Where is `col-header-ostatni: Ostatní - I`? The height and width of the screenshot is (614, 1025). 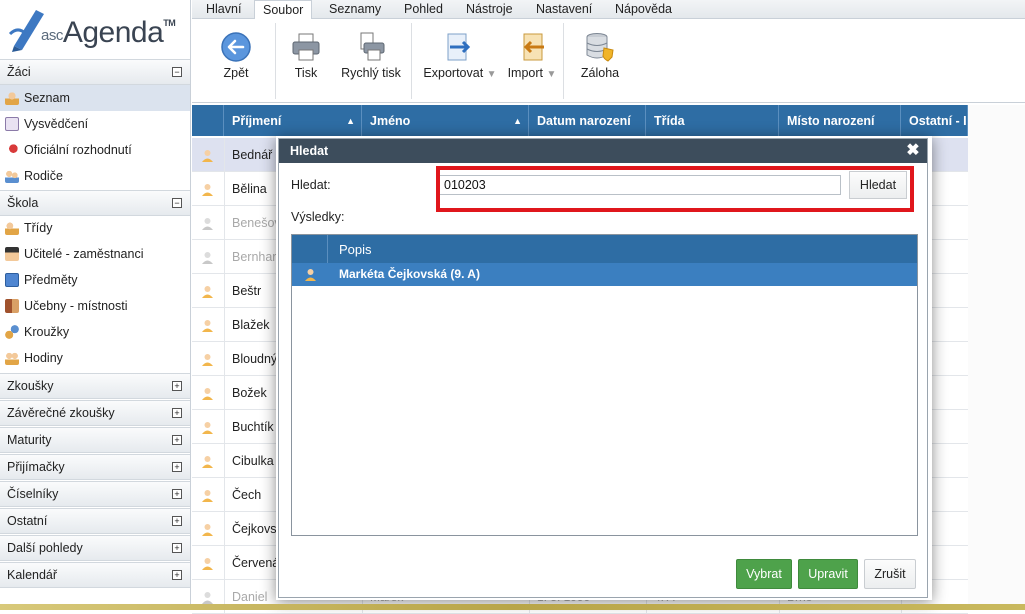
col-header-ostatni: Ostatní - I is located at coordinates (934, 120).